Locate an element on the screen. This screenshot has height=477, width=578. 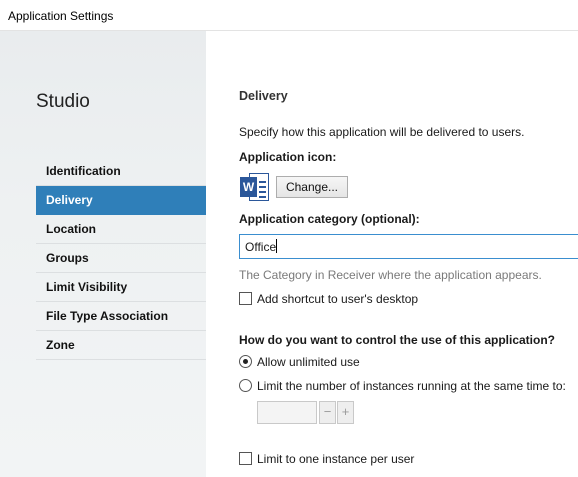
window-title: Application Settings is located at coordinates (61, 16).